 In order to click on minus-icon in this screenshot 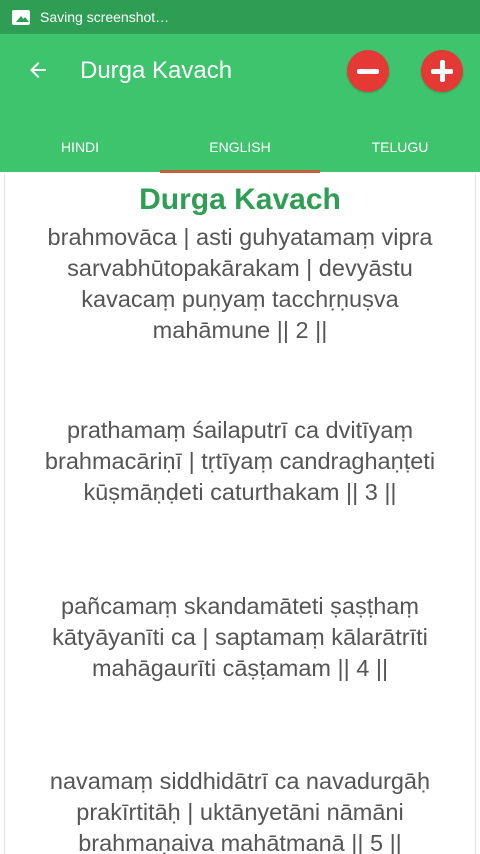, I will do `click(368, 71)`.